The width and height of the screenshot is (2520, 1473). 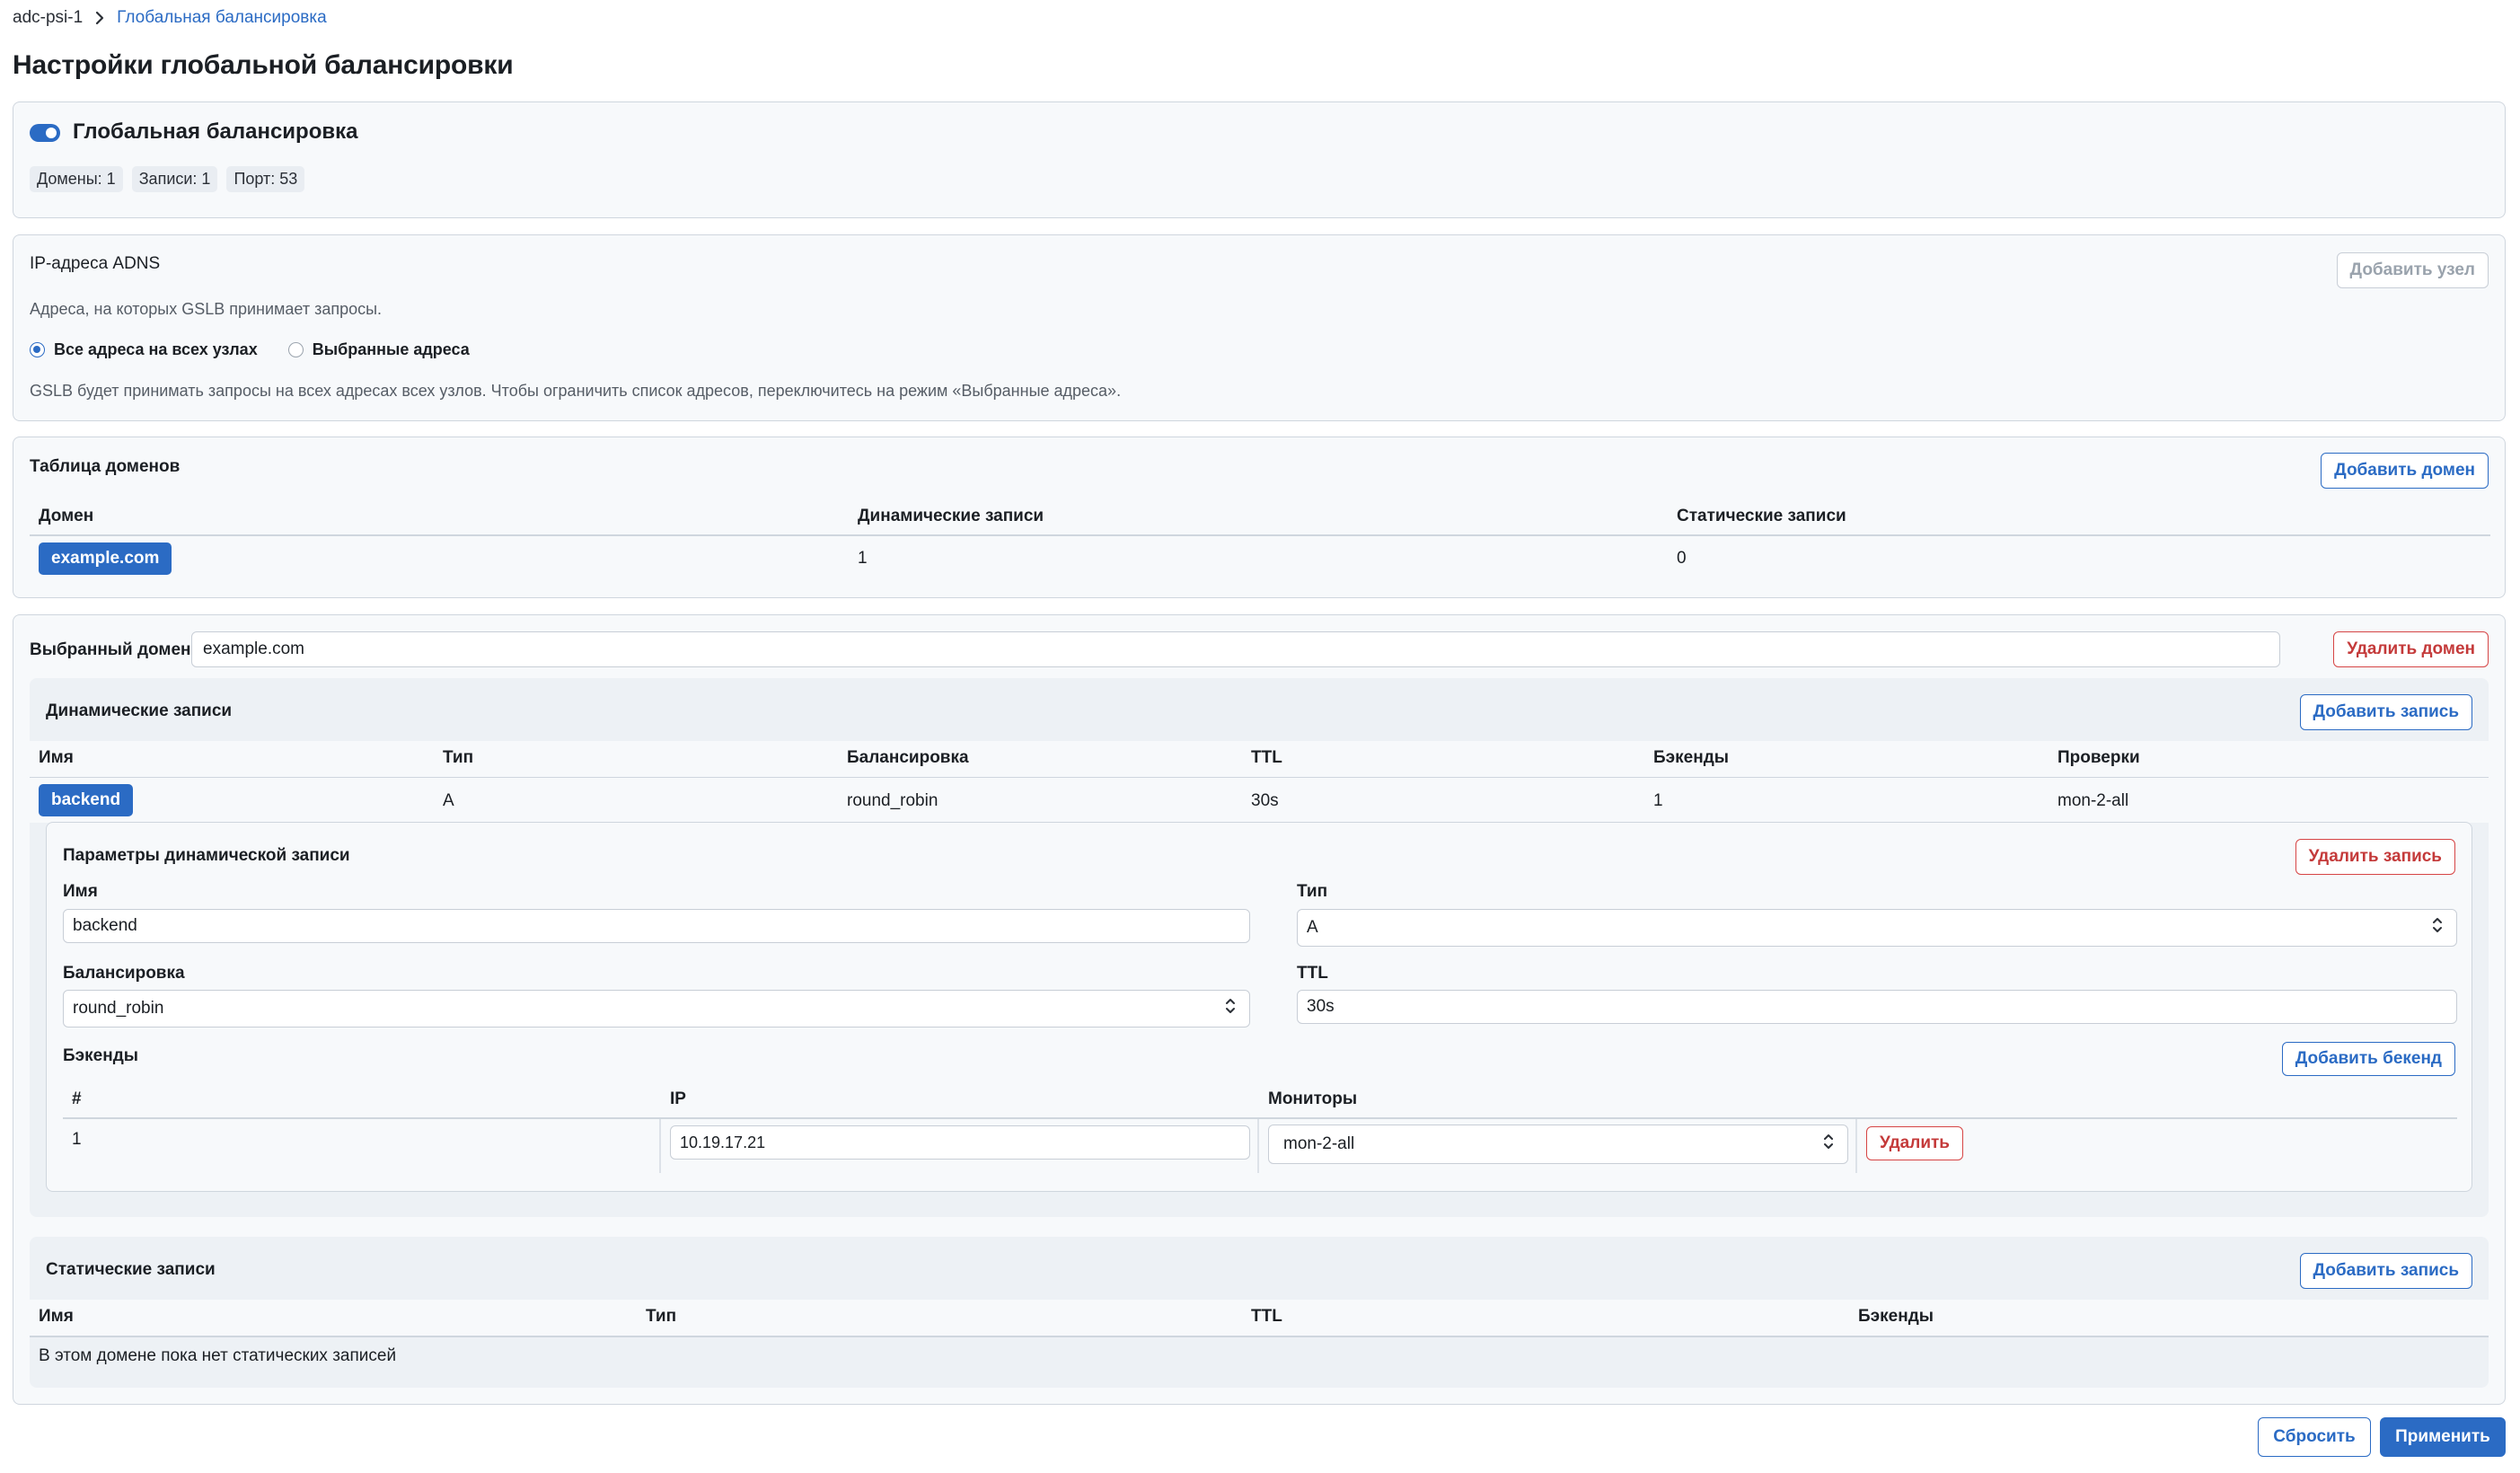 I want to click on breadcrumb-root: adc-psi-1, so click(x=48, y=18).